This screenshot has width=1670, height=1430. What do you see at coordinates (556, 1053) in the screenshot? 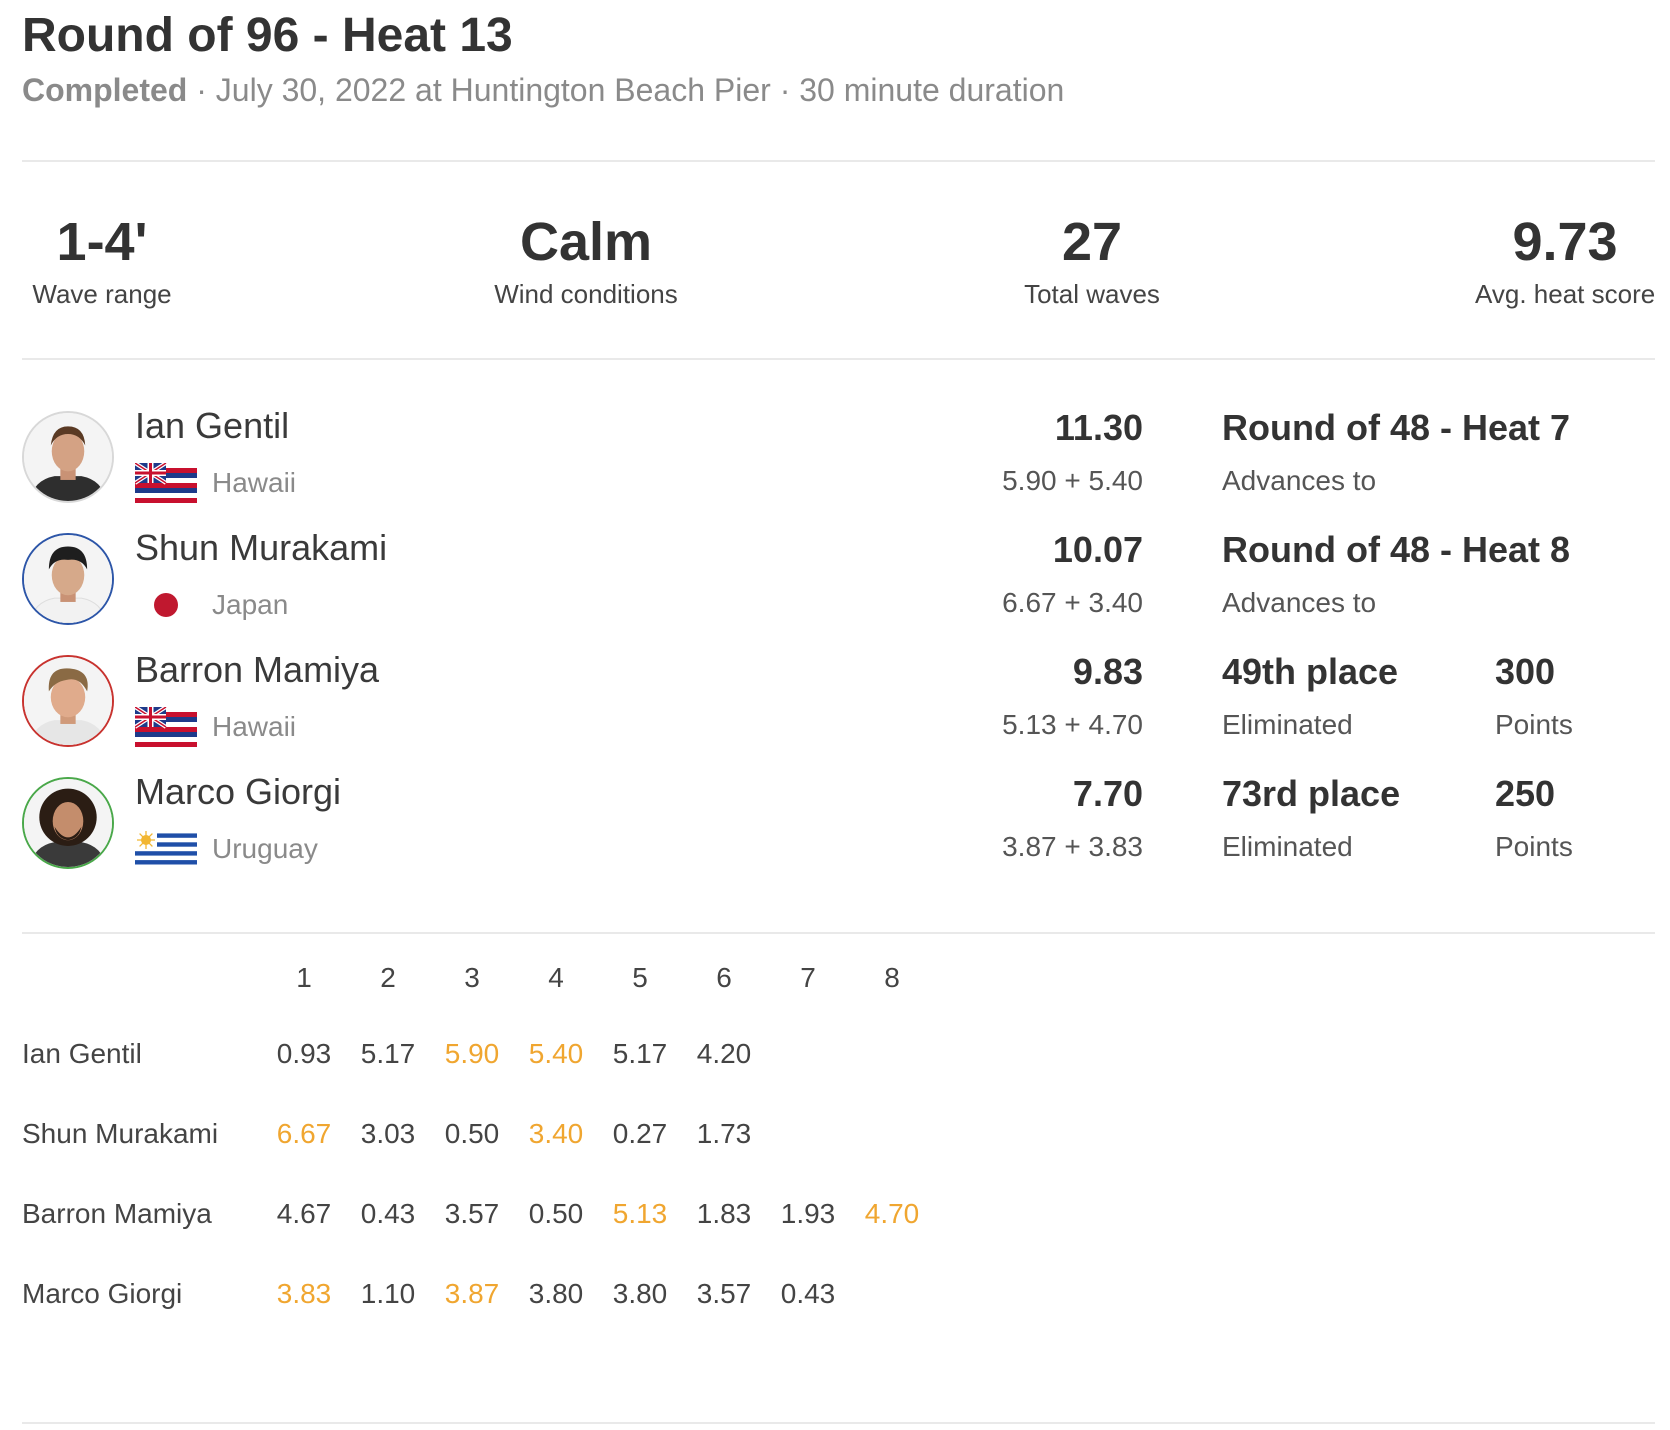
I see `wave-score: 5.40` at bounding box center [556, 1053].